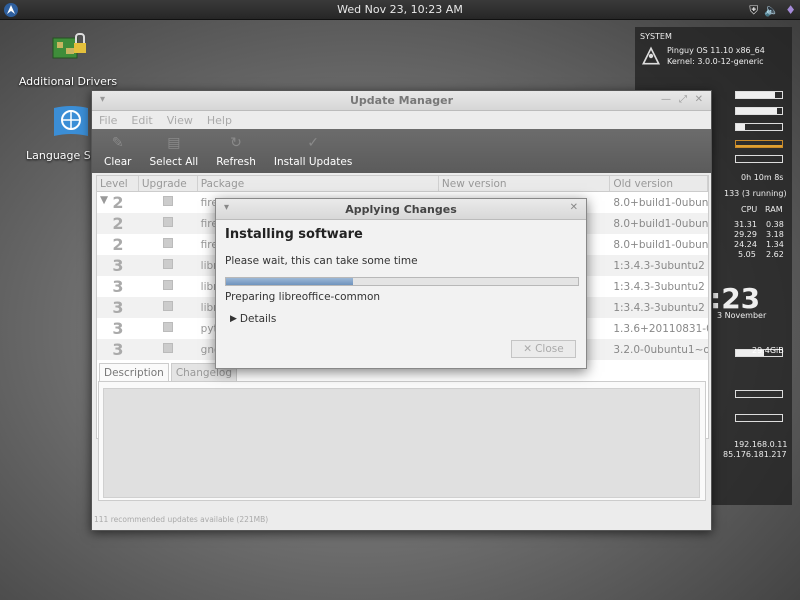 The image size is (800, 600). What do you see at coordinates (401, 120) in the screenshot?
I see `menubar: File Edit View Help` at bounding box center [401, 120].